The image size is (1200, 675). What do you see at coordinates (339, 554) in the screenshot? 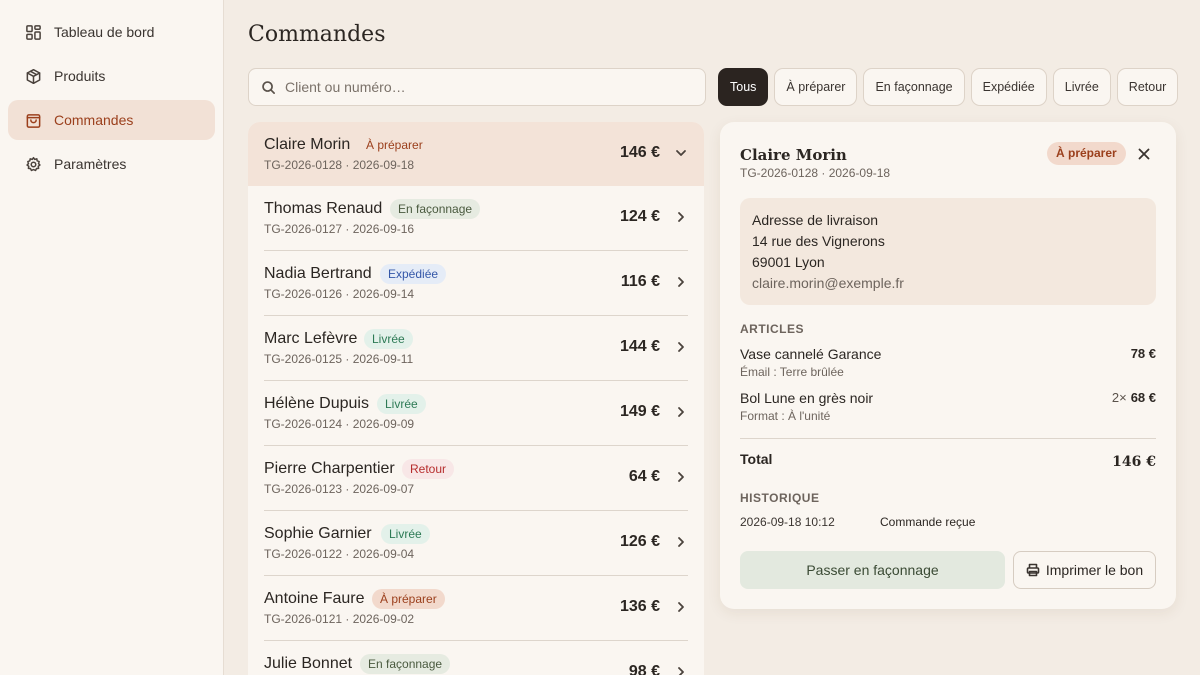
I see `order-meta: TG-2026-0122 · 2026-09-04` at bounding box center [339, 554].